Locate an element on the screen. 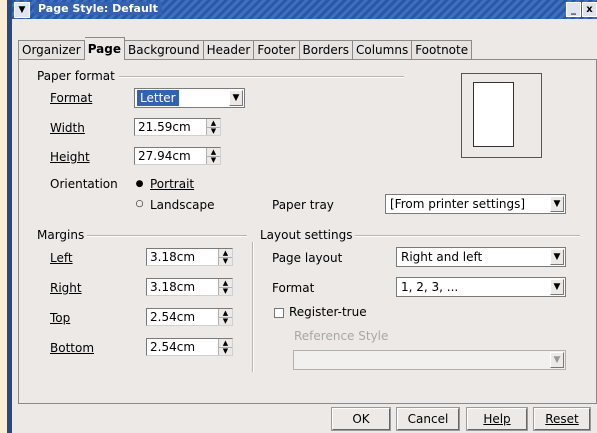 This screenshot has height=433, width=597. reference-style-select: ▼ is located at coordinates (429, 360).